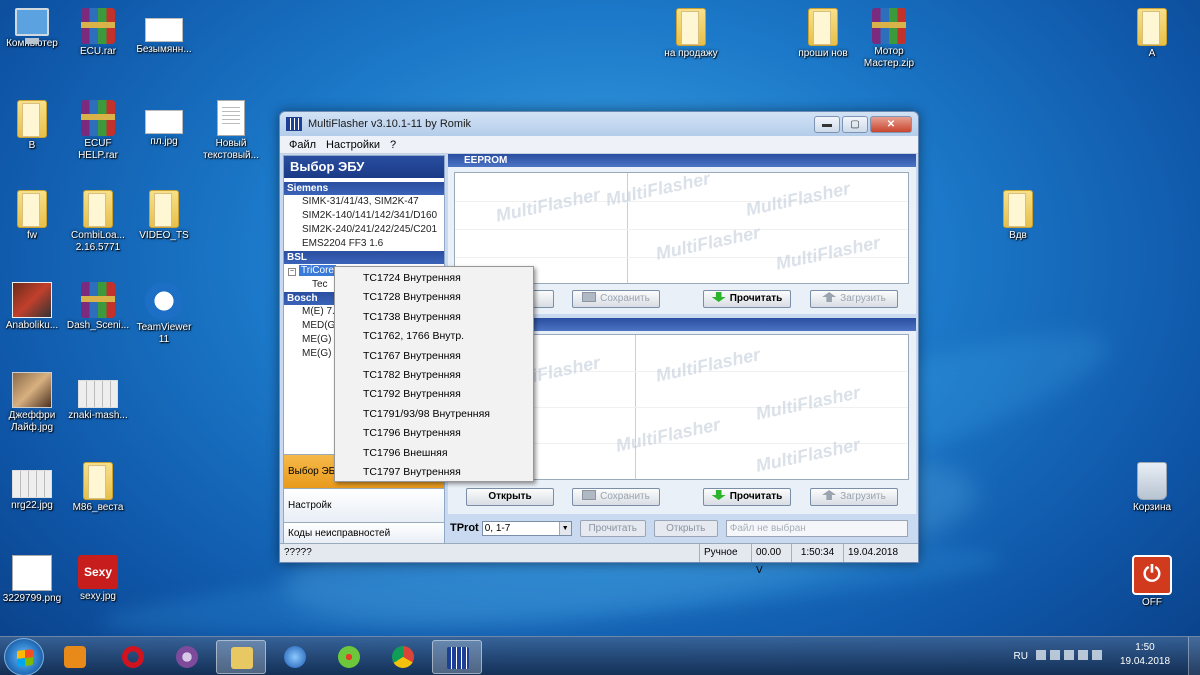 The image size is (1200, 675). What do you see at coordinates (1152, 507) in the screenshot?
I see `desktop-icon-label: Корзина` at bounding box center [1152, 507].